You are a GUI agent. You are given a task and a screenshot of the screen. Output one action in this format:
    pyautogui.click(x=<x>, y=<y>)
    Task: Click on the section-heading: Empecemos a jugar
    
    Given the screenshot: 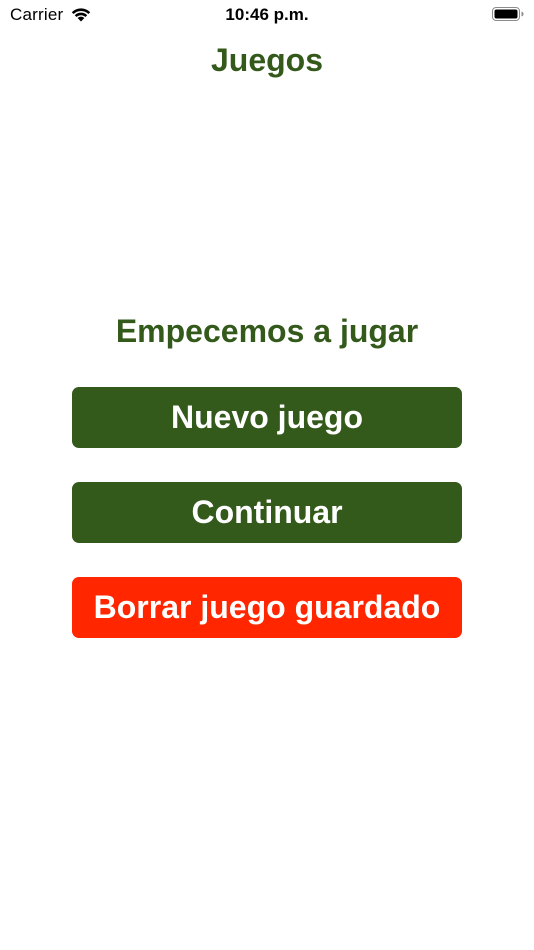 What is the action you would take?
    pyautogui.click(x=267, y=331)
    